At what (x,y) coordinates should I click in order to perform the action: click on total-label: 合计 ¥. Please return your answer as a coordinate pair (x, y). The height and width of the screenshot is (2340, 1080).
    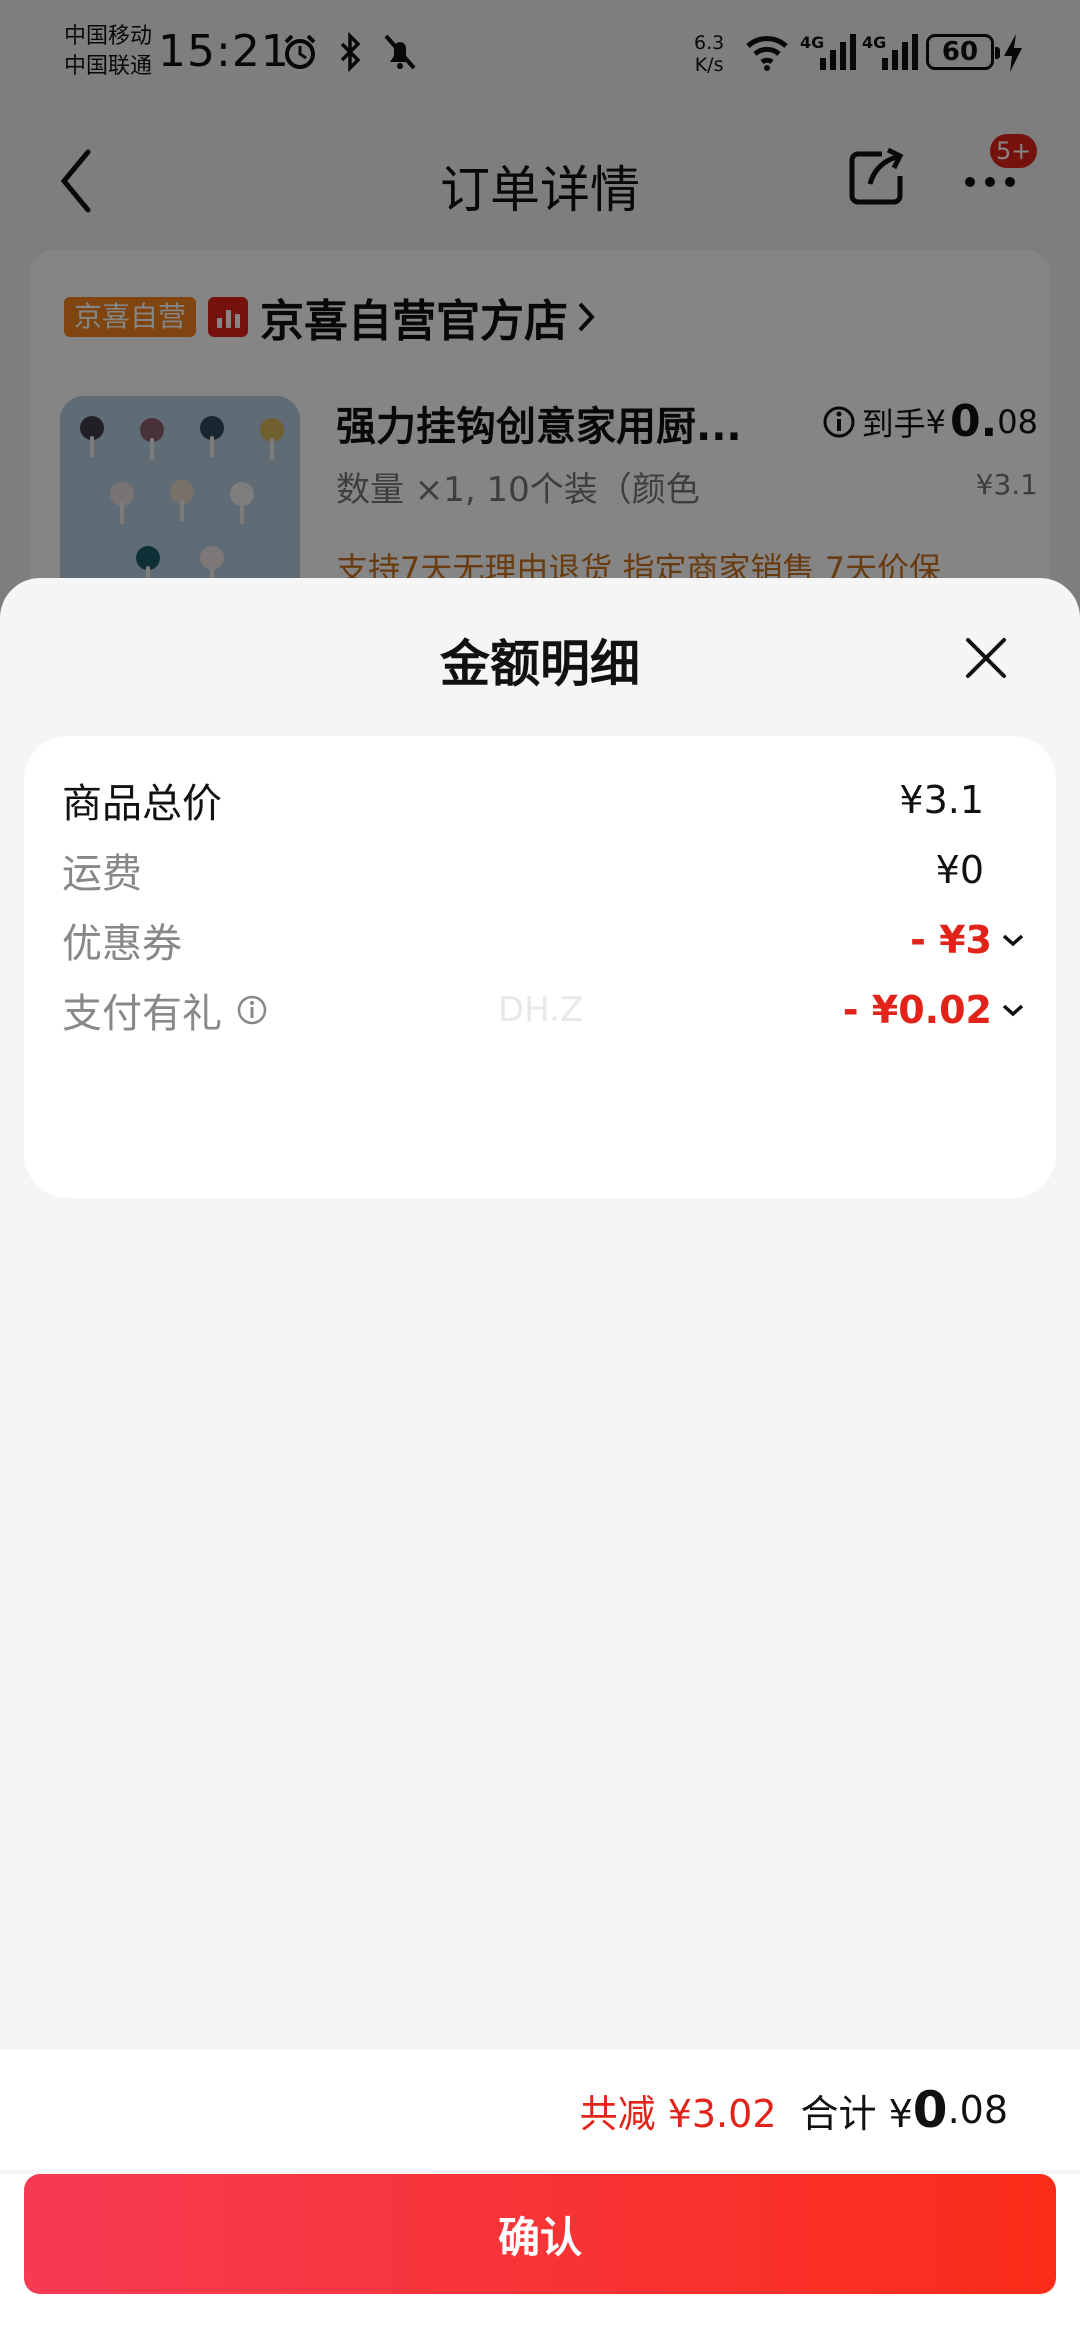
    Looking at the image, I should click on (856, 2113).